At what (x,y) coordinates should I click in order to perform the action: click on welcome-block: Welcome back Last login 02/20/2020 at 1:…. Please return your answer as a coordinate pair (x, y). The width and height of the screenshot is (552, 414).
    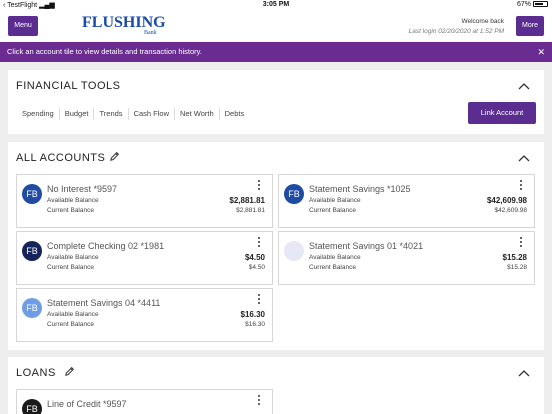
    Looking at the image, I should click on (456, 27).